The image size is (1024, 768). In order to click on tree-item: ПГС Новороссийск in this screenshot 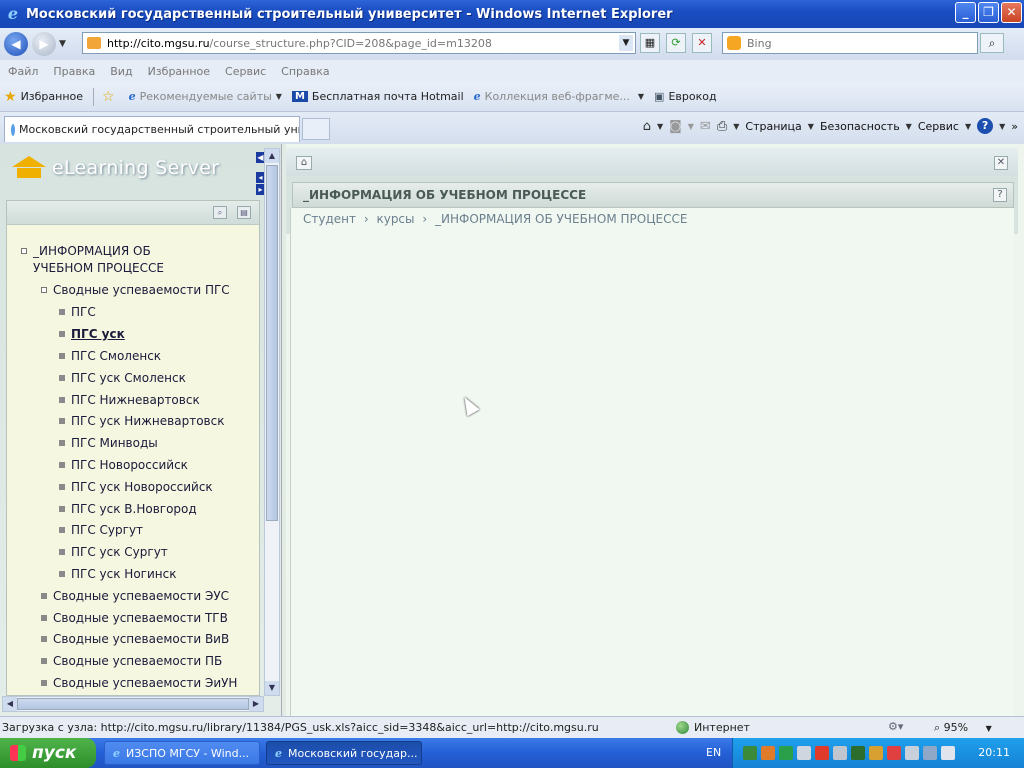, I will do `click(123, 465)`.